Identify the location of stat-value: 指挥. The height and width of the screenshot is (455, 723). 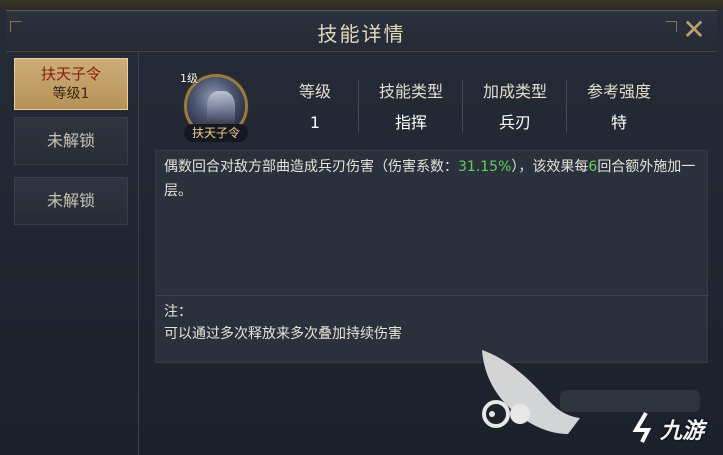
(410, 122).